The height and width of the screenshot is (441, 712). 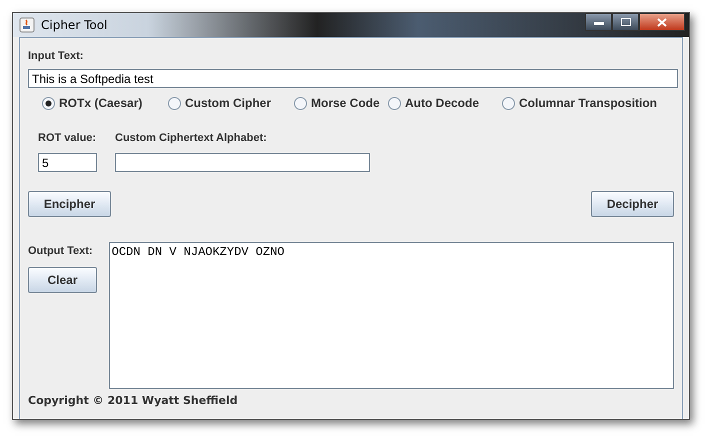 What do you see at coordinates (62, 280) in the screenshot?
I see `clear-button: Clear` at bounding box center [62, 280].